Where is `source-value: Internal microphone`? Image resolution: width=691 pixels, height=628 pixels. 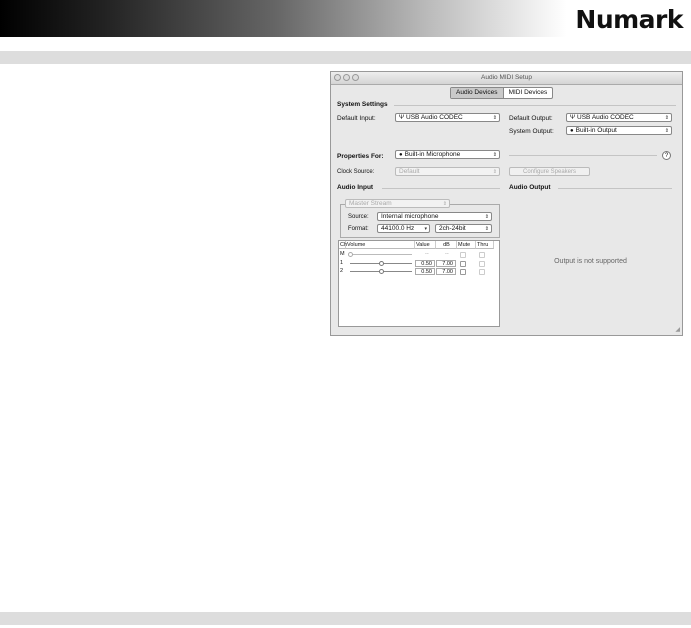 source-value: Internal microphone is located at coordinates (410, 216).